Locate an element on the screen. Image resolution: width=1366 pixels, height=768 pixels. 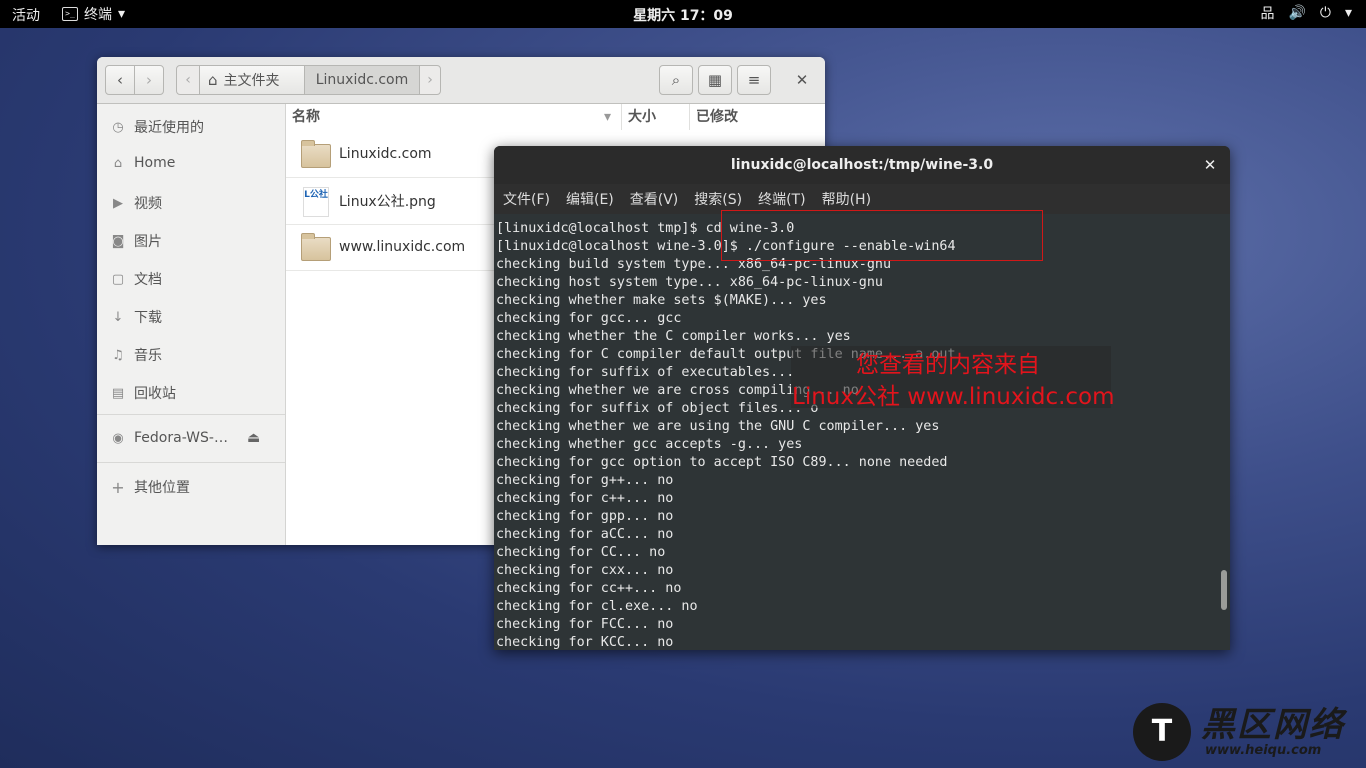
sidebar-item-home: ⌂ Home is located at coordinates (142, 163).